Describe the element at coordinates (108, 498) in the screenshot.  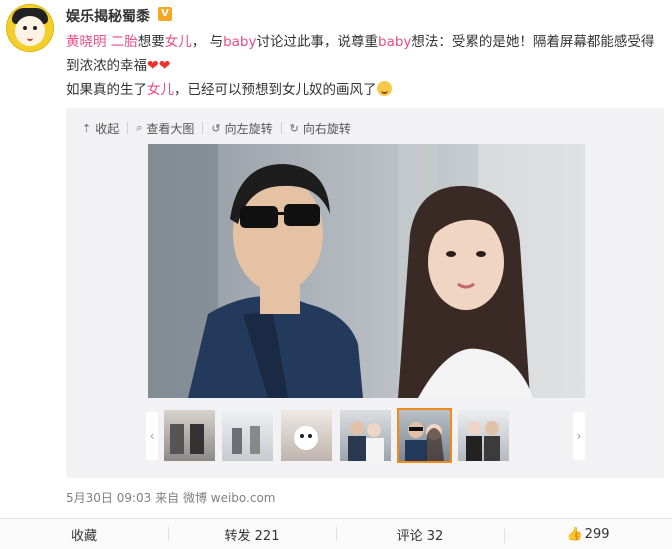
I see `timestamp-link: 5月30日 09:03` at that location.